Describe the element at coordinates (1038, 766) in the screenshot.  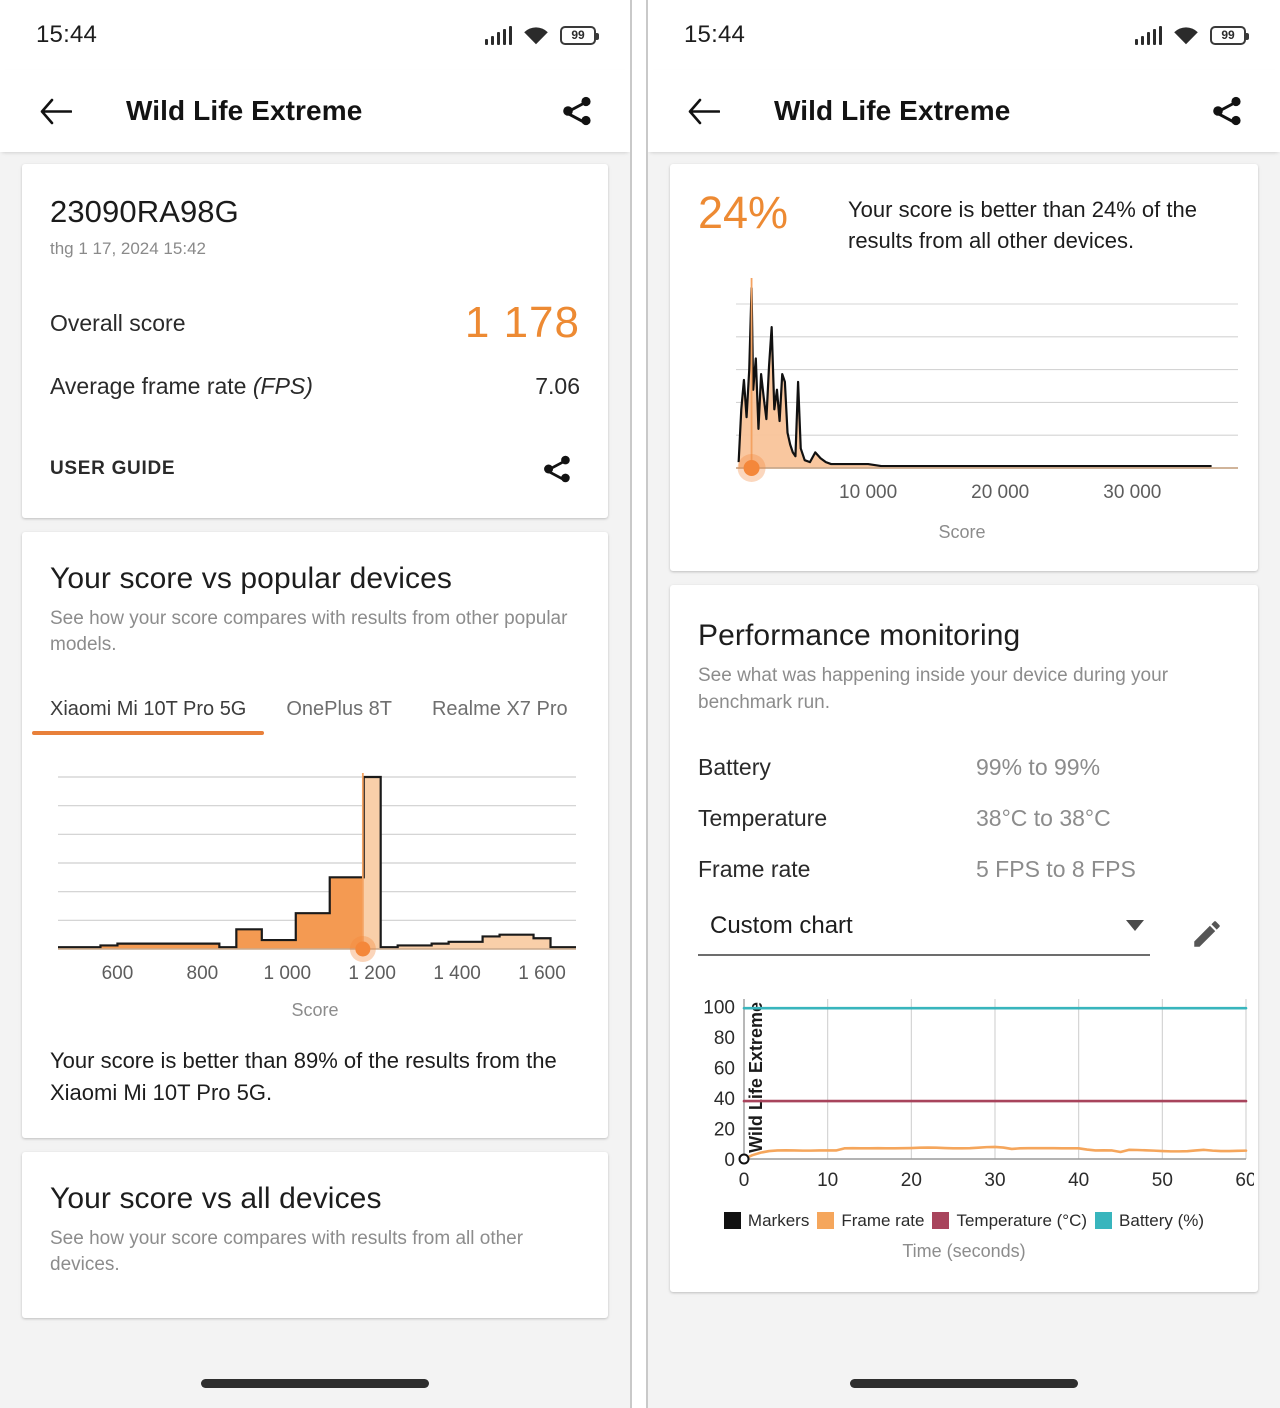
I see `stat-value: 99% to 99%` at that location.